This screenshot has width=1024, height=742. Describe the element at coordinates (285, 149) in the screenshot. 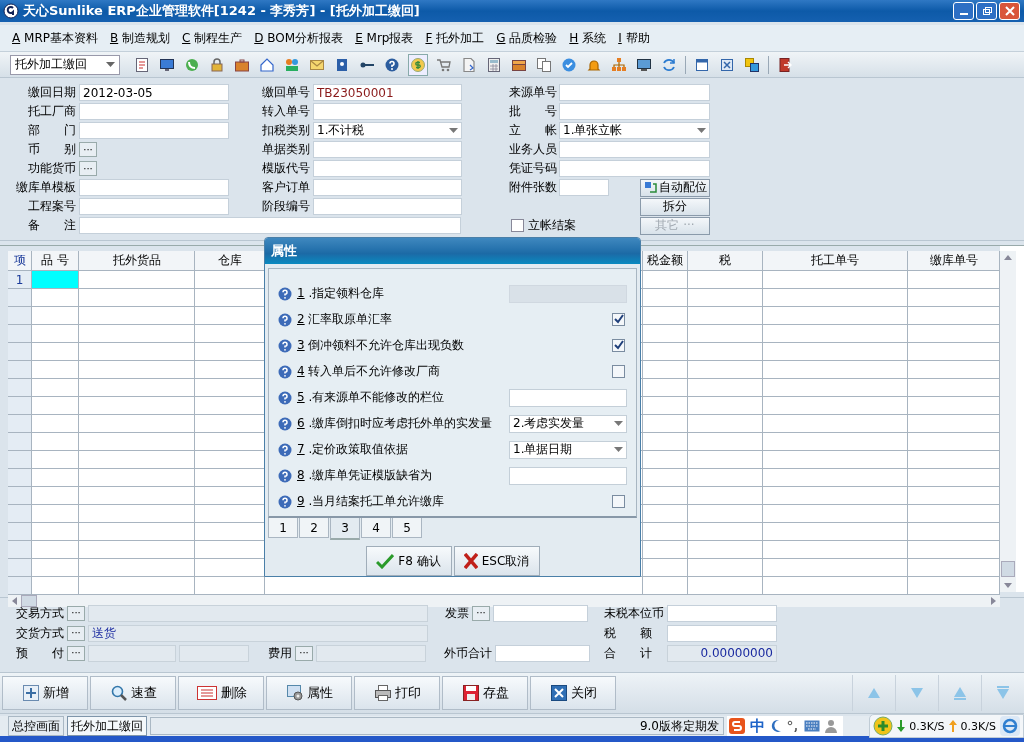

I see `field-label: 单据类别` at that location.